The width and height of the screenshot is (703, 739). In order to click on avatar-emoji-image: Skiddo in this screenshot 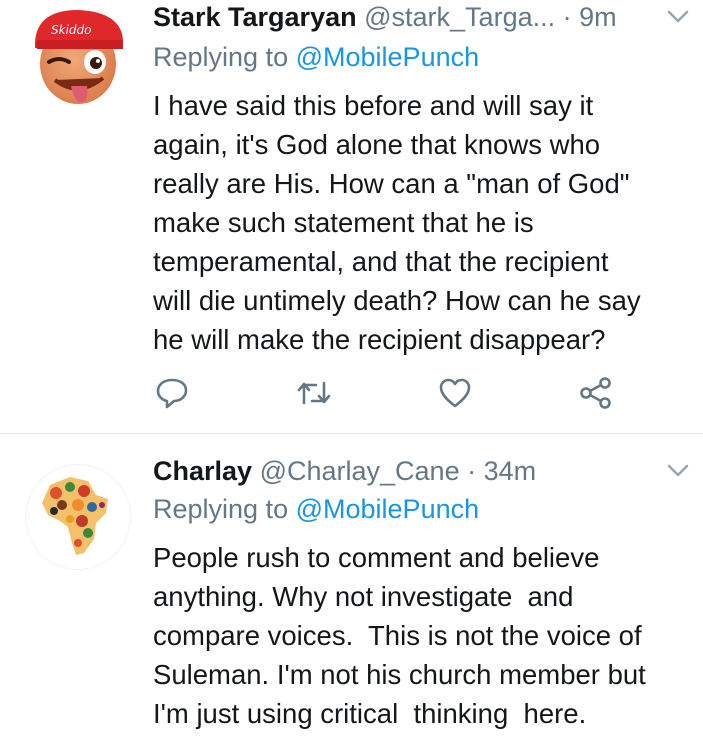, I will do `click(78, 55)`.